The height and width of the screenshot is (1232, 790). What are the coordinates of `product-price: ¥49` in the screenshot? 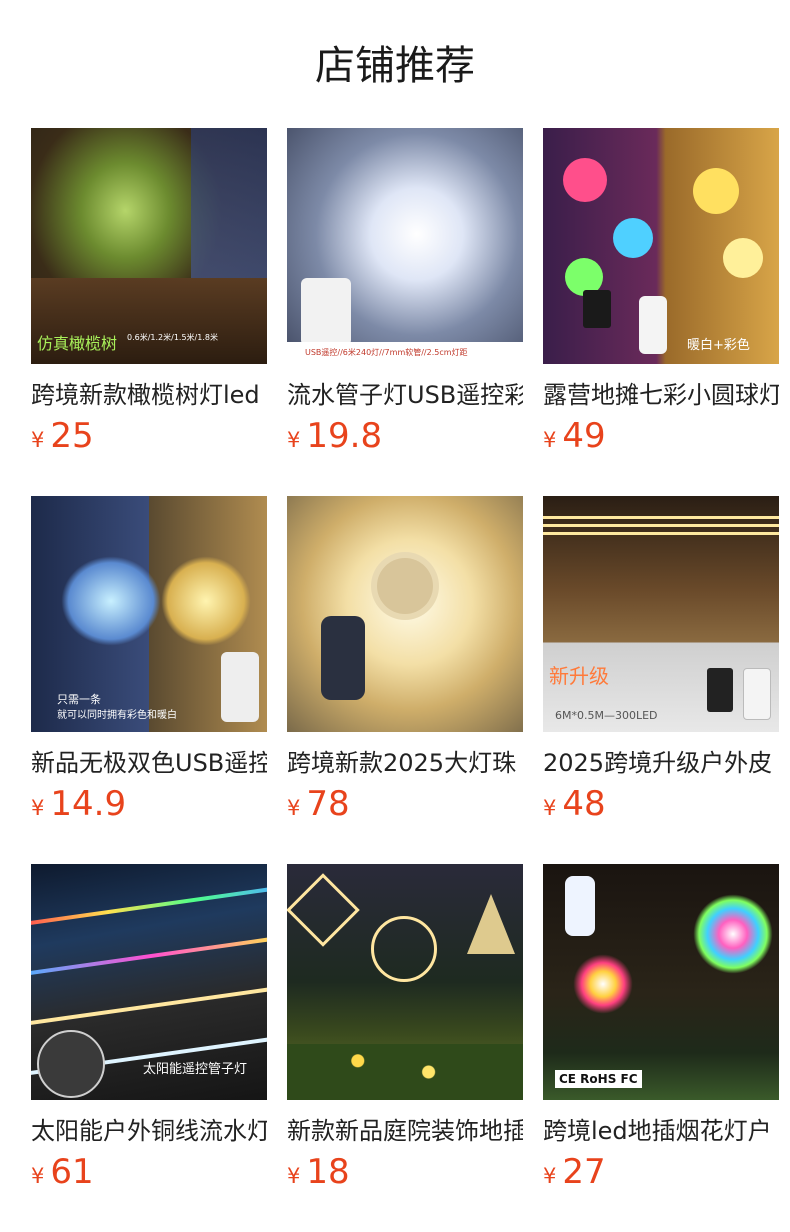 It's located at (574, 439).